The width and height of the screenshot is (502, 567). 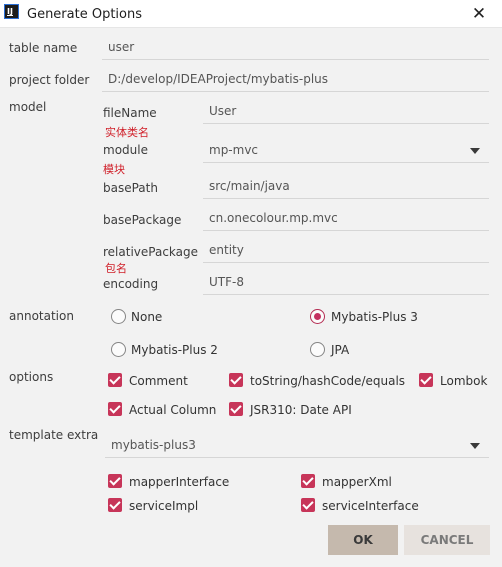 What do you see at coordinates (142, 220) in the screenshot?
I see `basepackage-label: basePackage` at bounding box center [142, 220].